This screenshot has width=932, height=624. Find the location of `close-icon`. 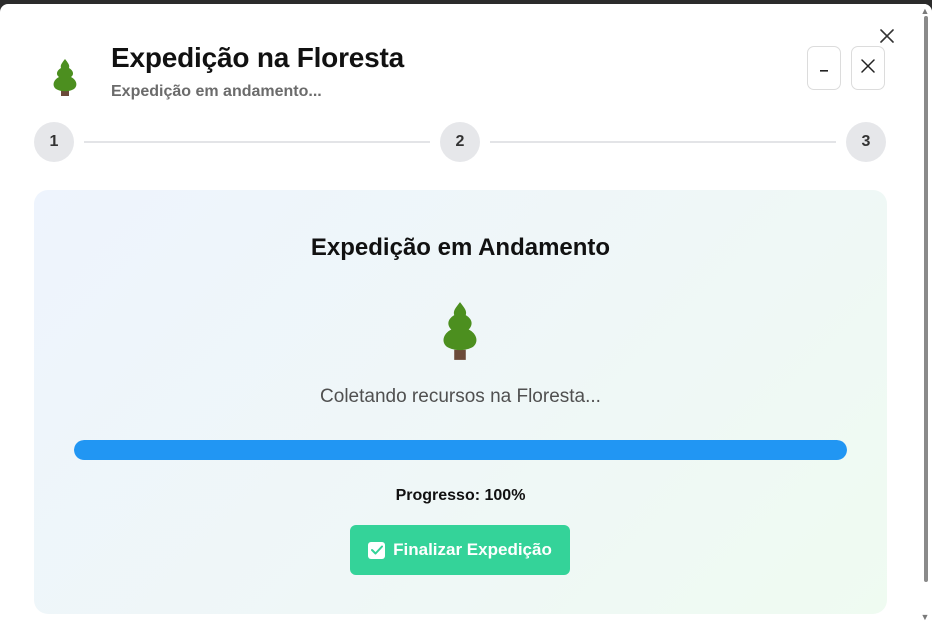

close-icon is located at coordinates (868, 68).